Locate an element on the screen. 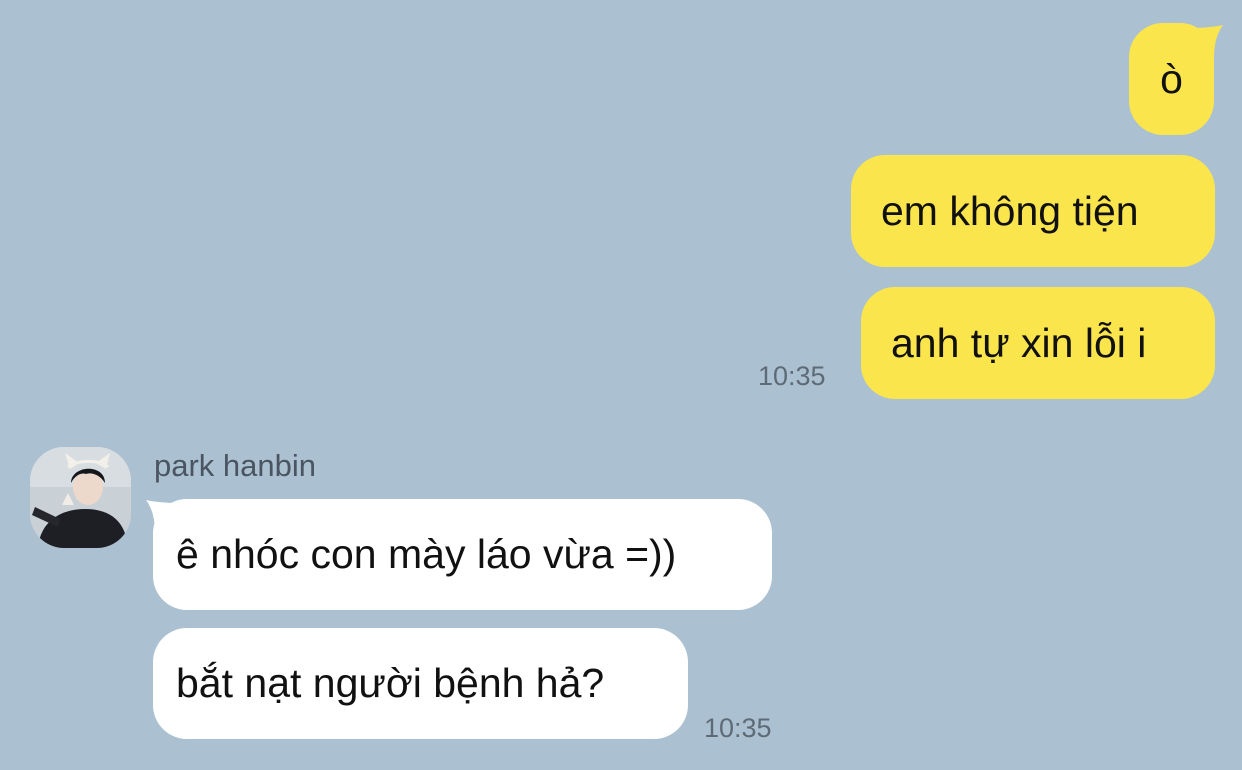  message-text: bắt nạt người bệnh hả? is located at coordinates (390, 683).